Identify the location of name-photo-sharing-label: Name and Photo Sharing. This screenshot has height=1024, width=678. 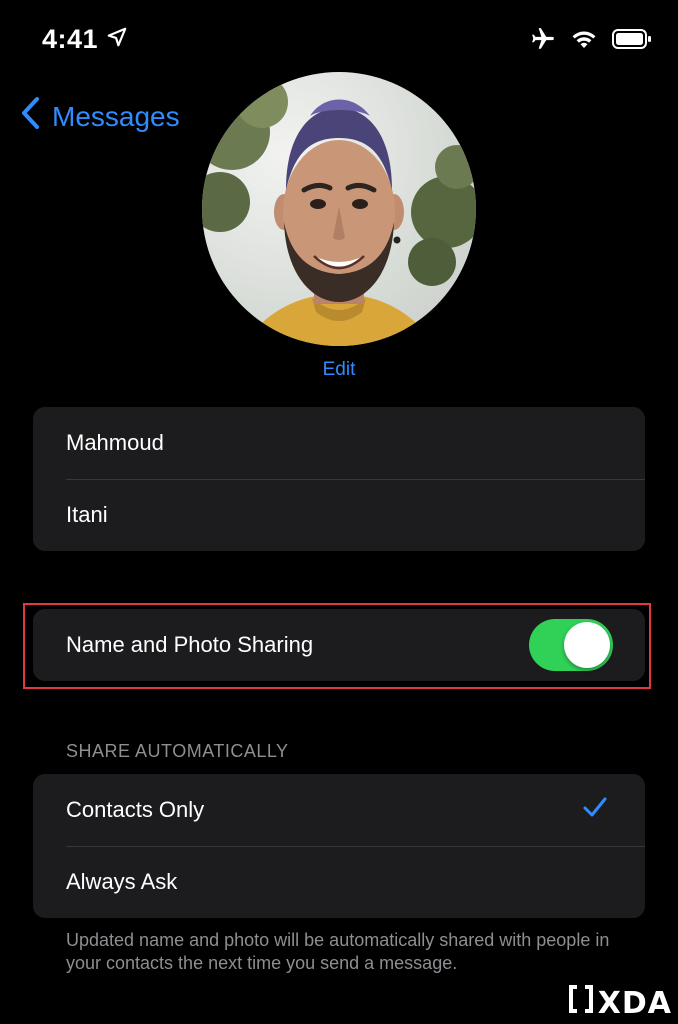
(190, 644).